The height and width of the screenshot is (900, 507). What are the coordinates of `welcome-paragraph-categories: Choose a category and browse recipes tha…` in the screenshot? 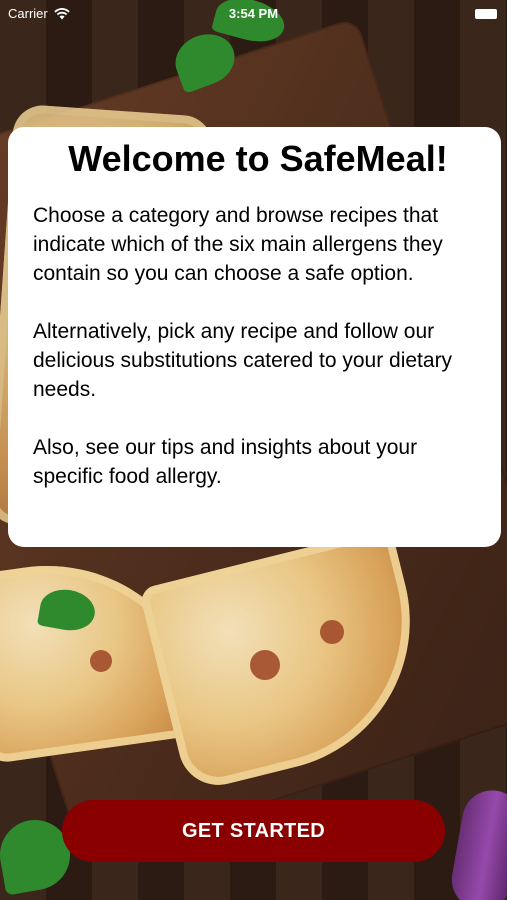 It's located at (238, 244).